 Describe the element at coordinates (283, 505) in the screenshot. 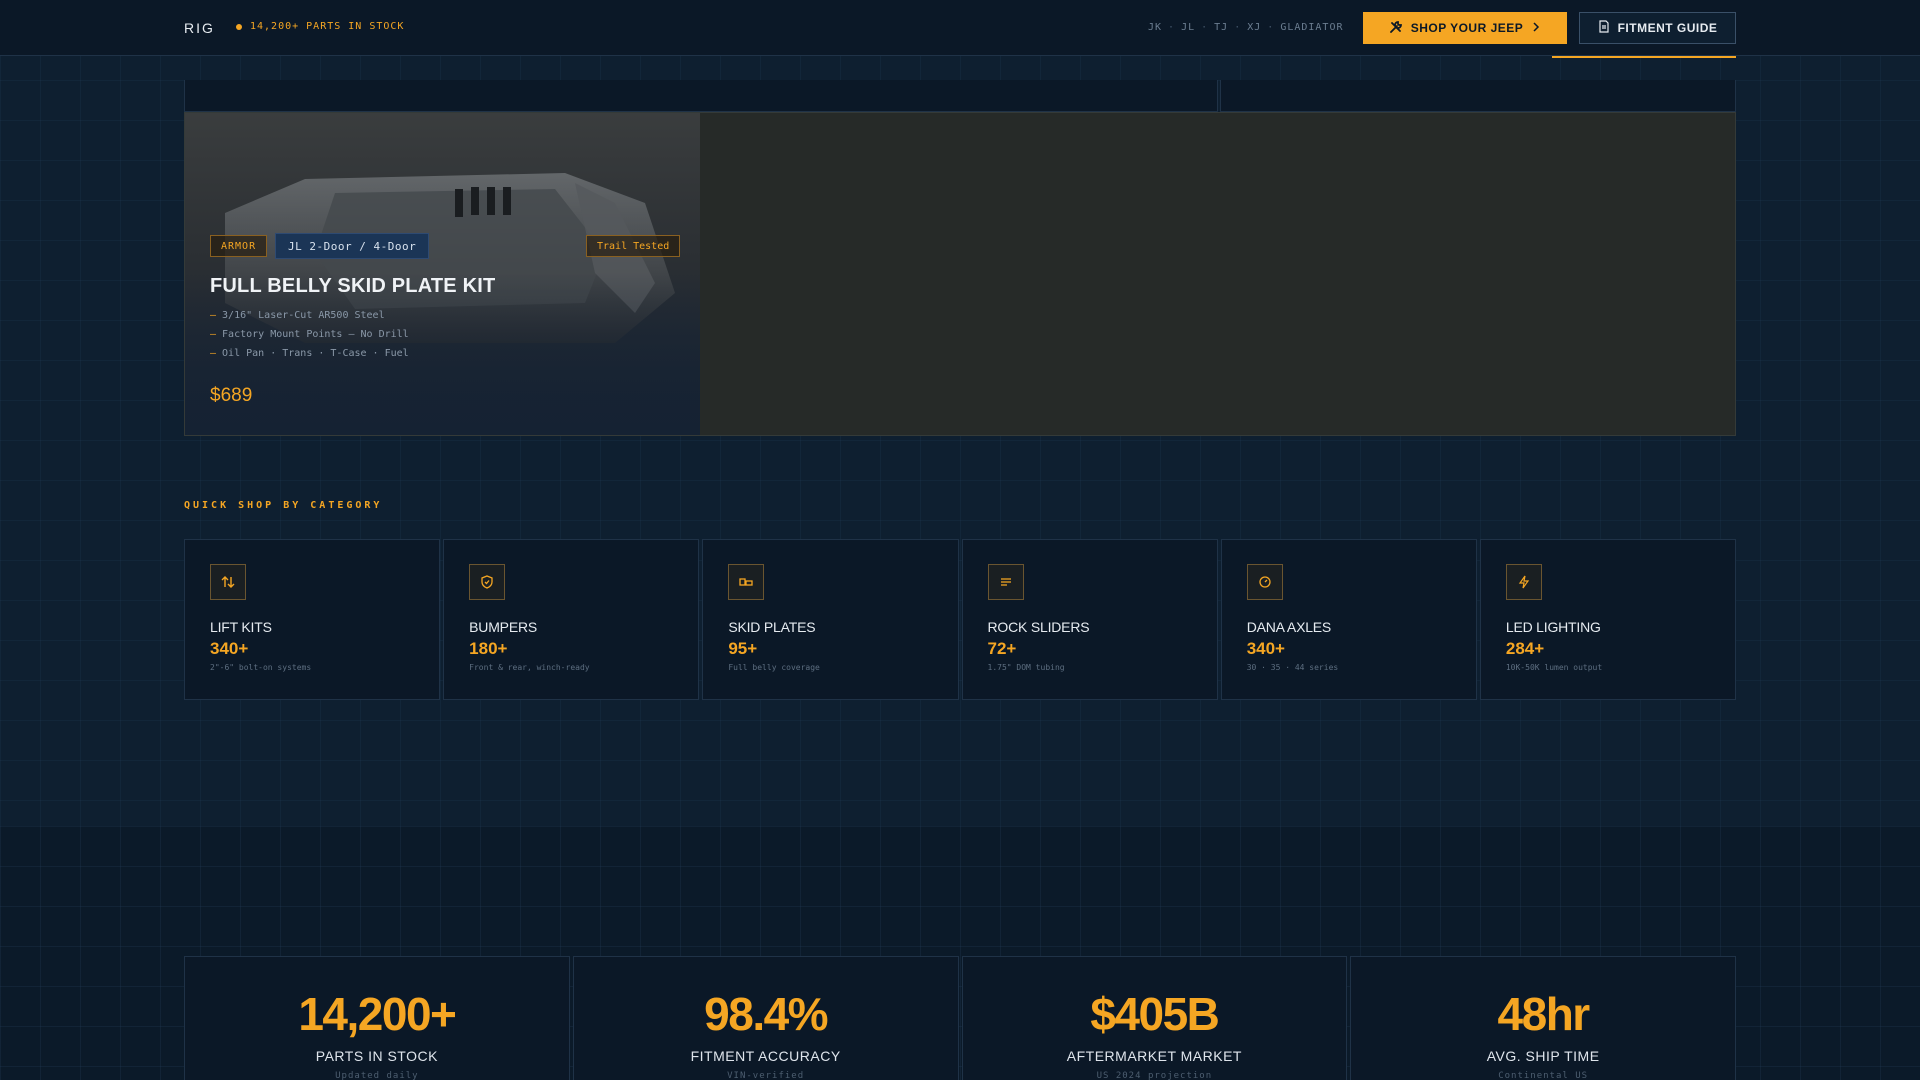

I see `quick-shop-heading: QUICK SHOP BY CATEGORY` at that location.